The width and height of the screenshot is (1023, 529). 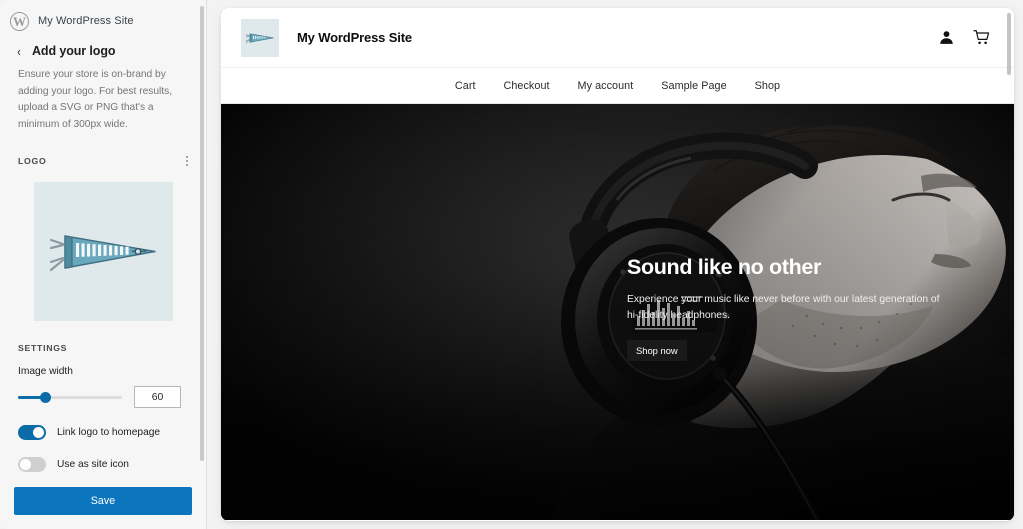 I want to click on site-logo, so click(x=260, y=37).